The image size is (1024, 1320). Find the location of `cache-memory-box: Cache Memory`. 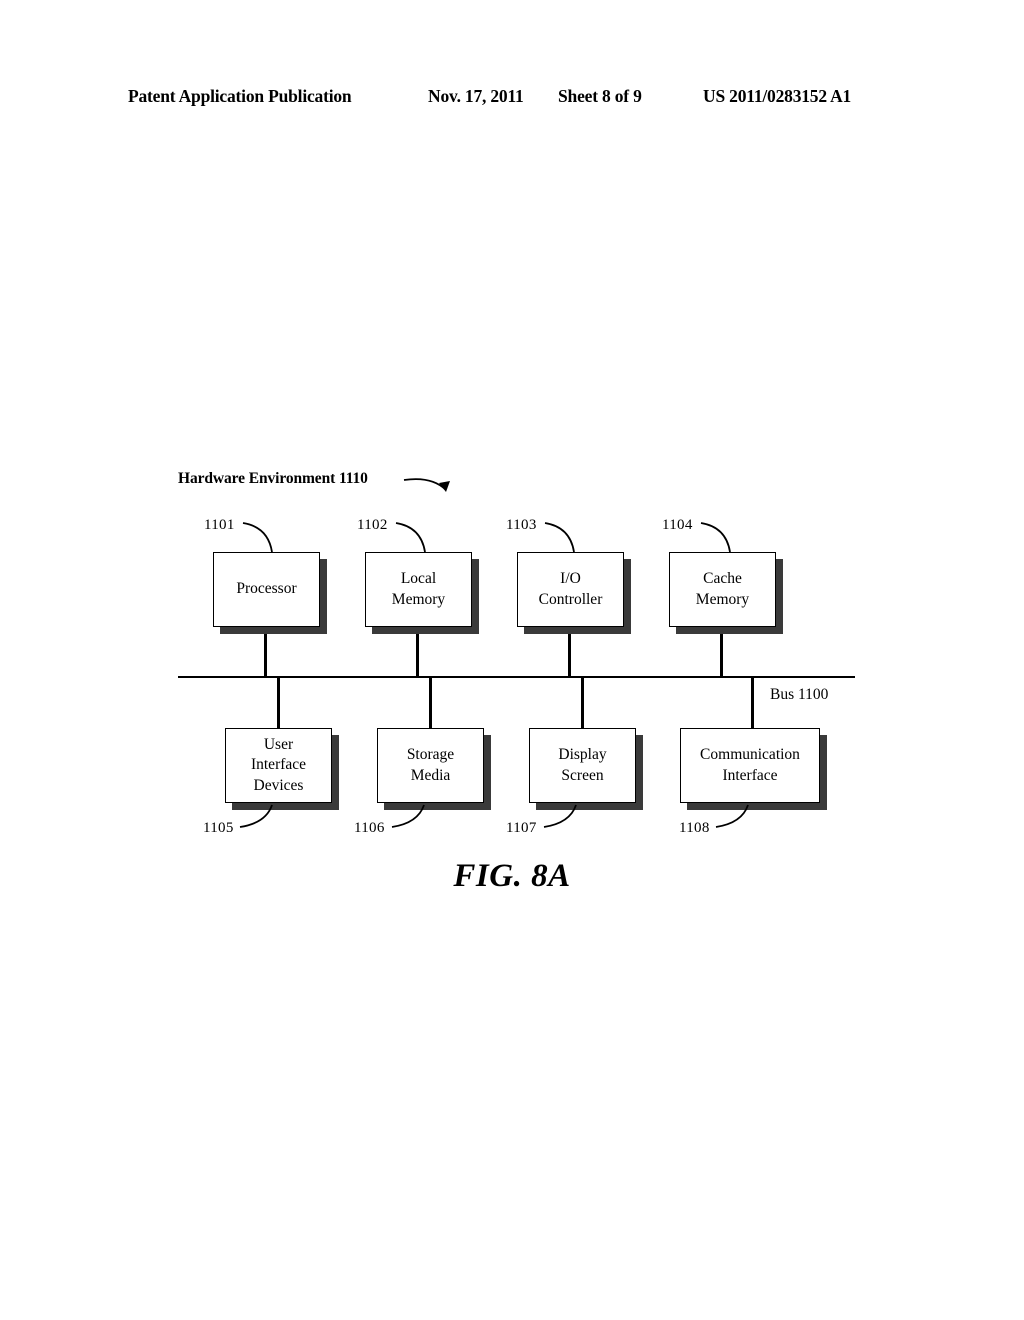

cache-memory-box: Cache Memory is located at coordinates (722, 589).